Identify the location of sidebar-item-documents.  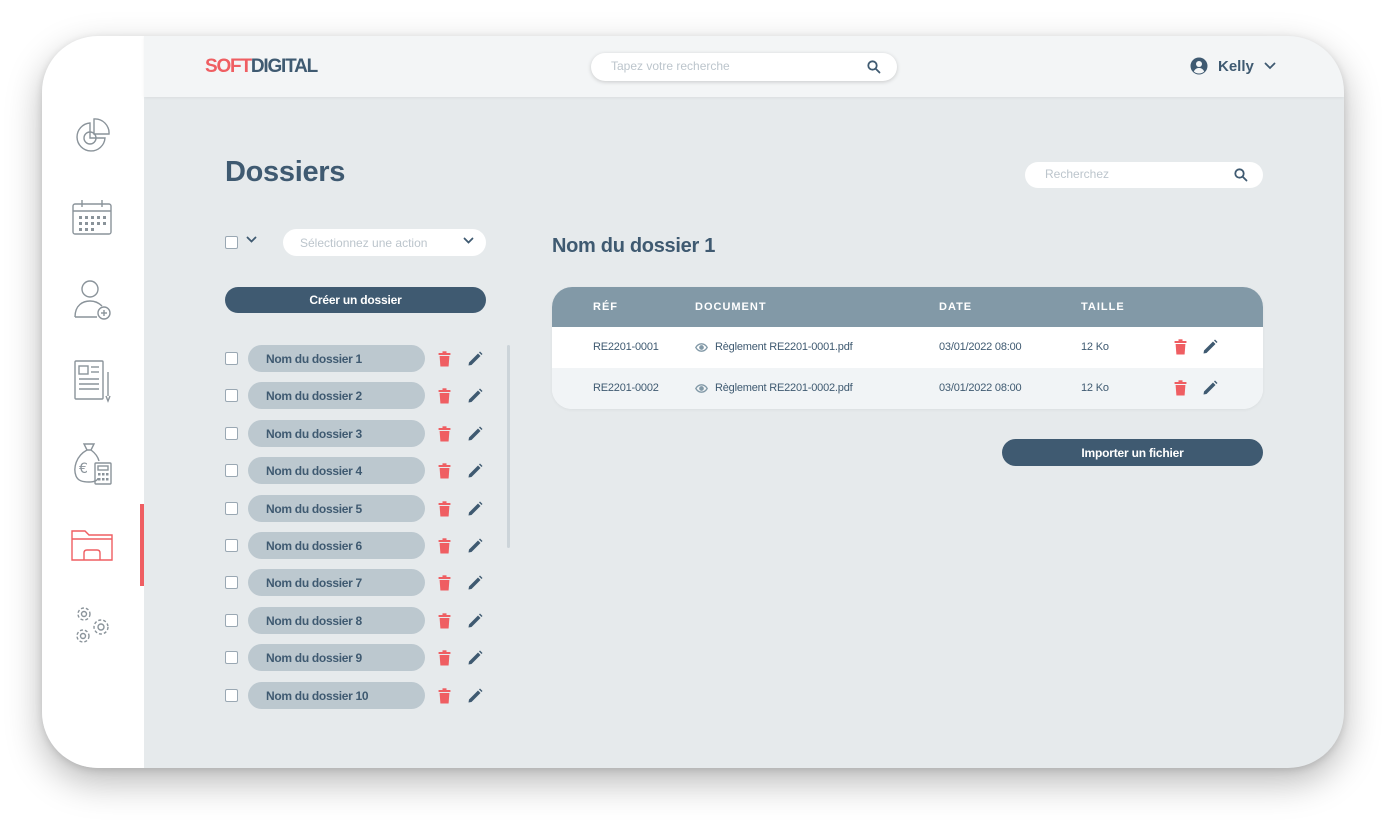
(92, 381).